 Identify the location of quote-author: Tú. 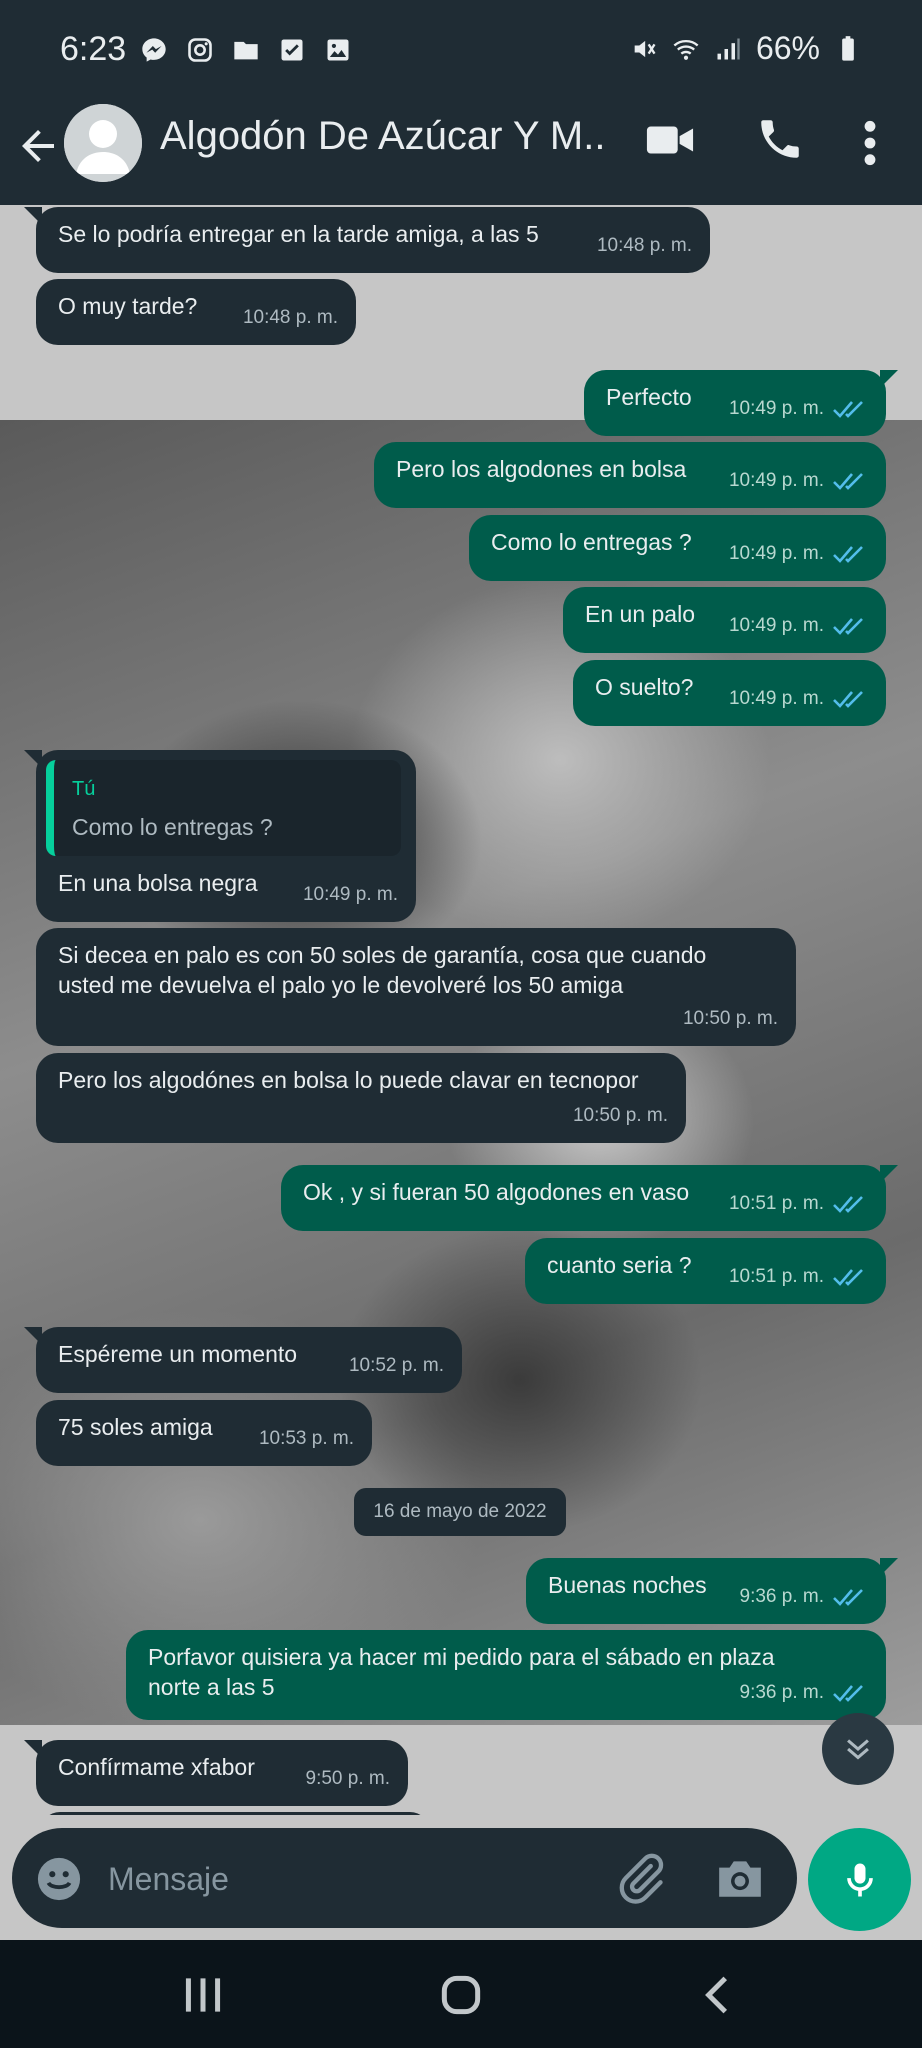
(84, 789).